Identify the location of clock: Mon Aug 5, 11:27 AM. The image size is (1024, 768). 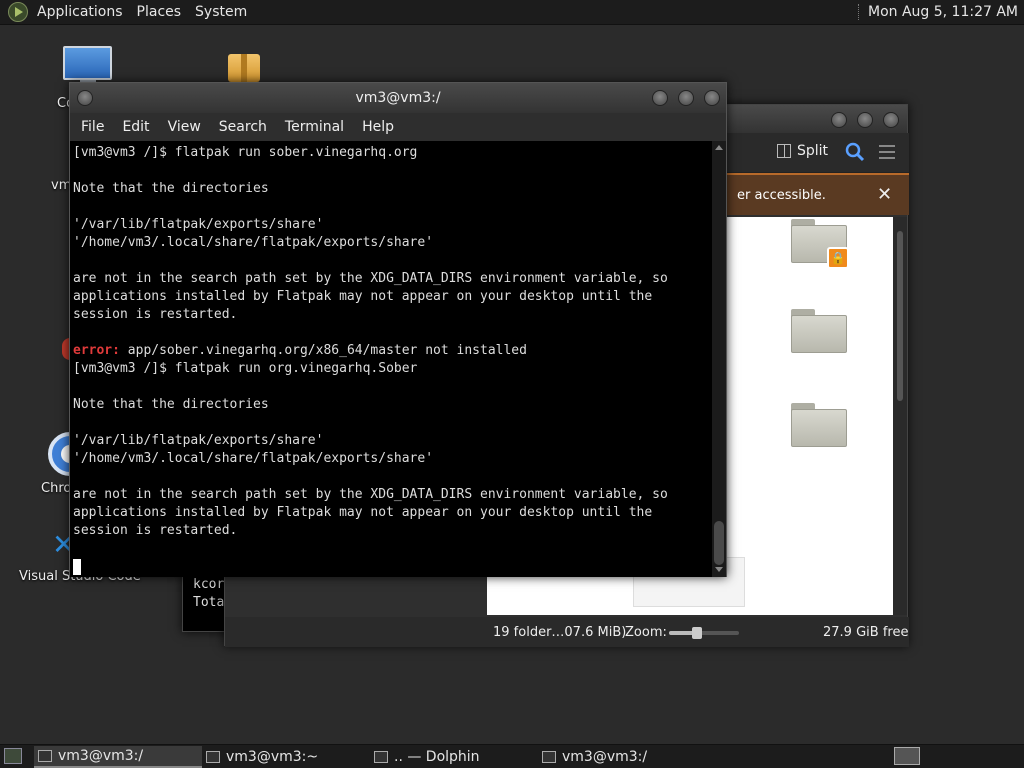
(943, 12).